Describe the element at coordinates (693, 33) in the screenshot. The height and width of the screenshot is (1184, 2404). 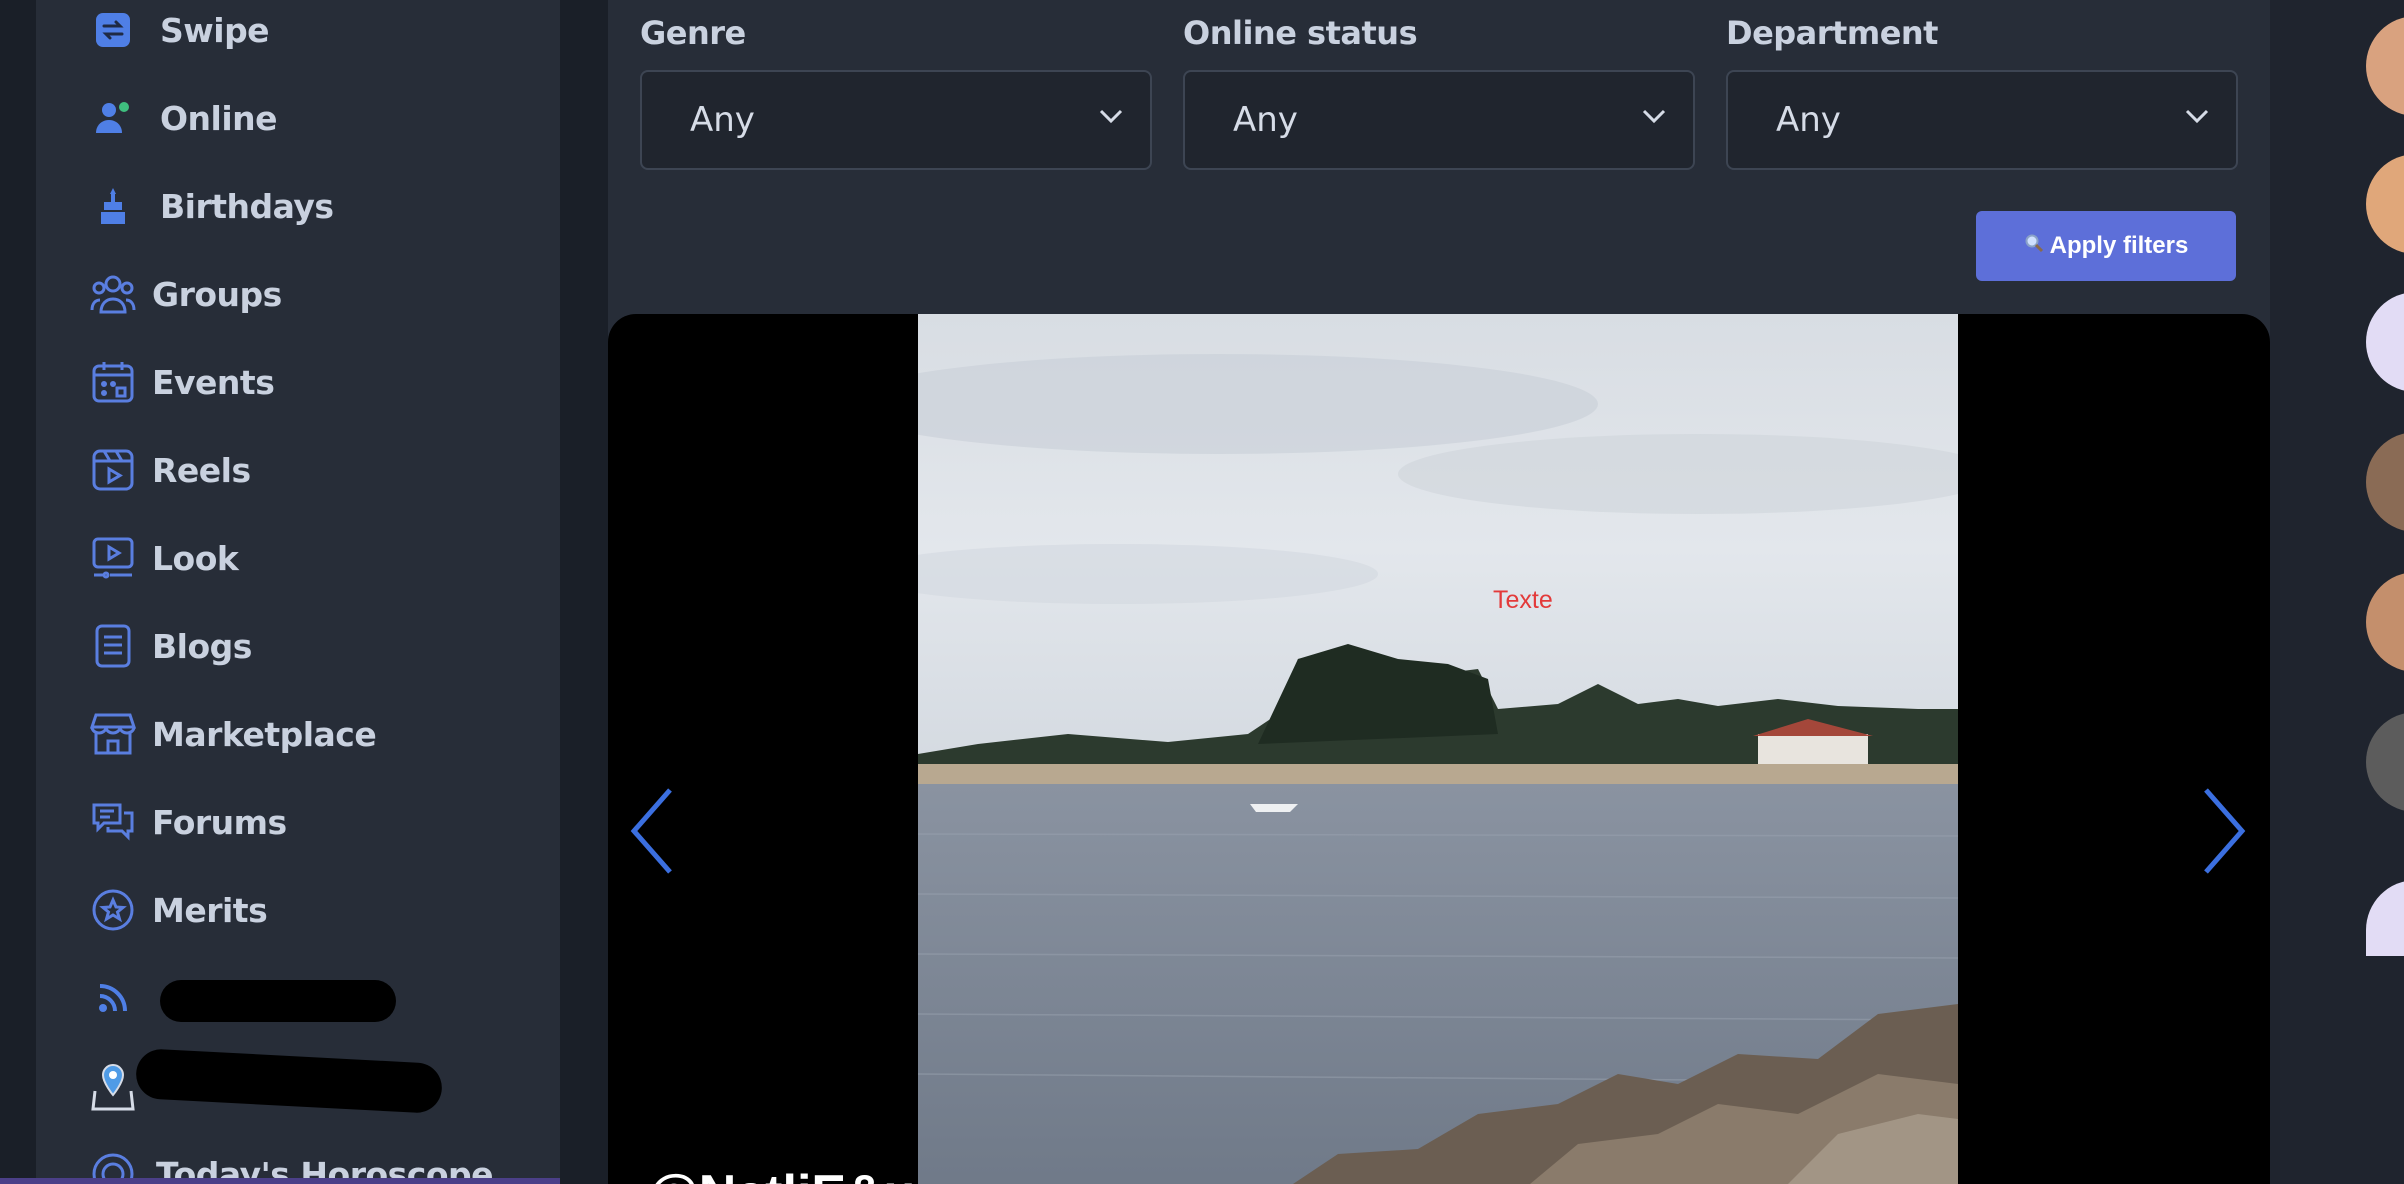
I see `genre-filter-label: Genre` at that location.